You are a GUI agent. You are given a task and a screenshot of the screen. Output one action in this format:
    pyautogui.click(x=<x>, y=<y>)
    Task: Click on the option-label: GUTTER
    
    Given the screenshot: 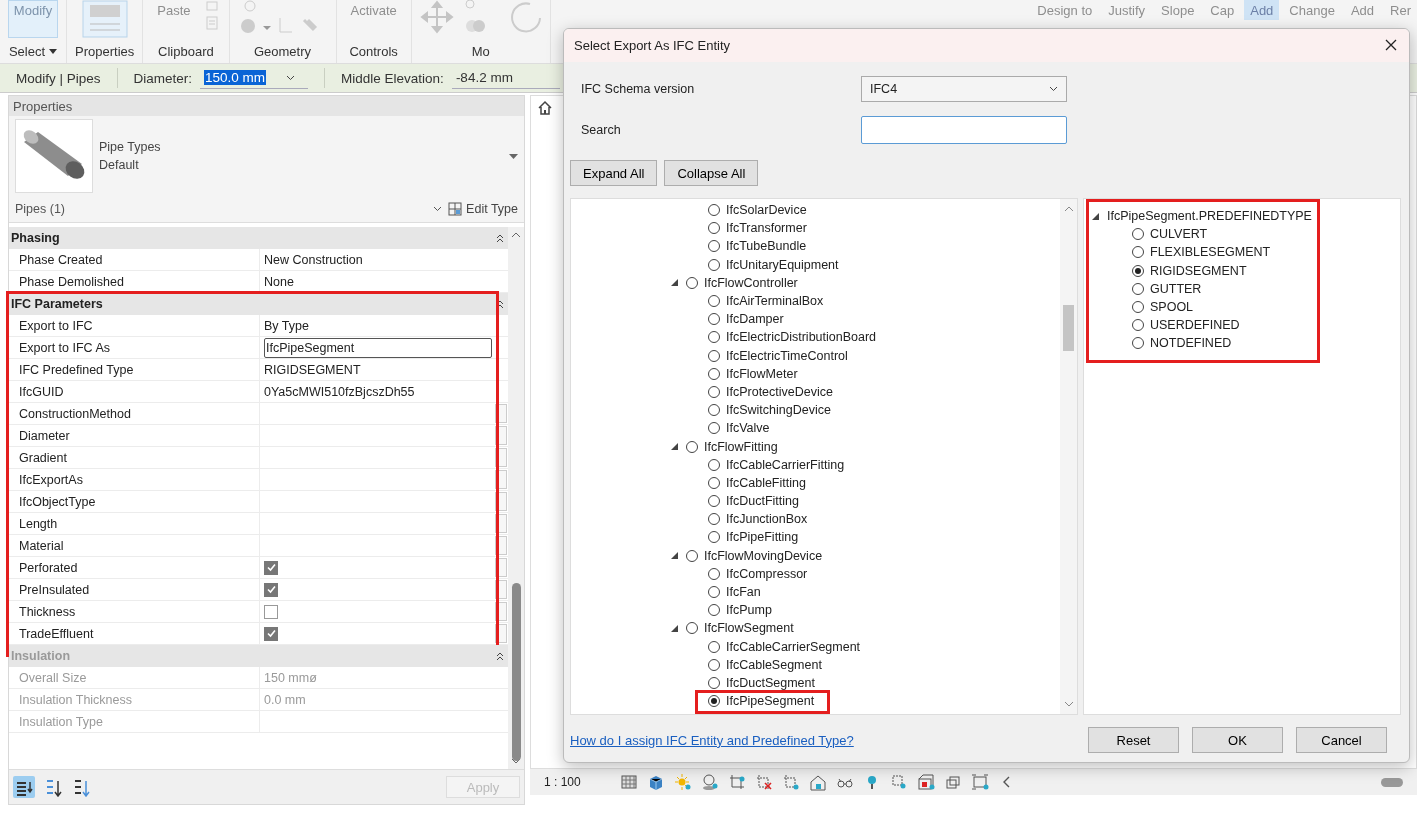 What is the action you would take?
    pyautogui.click(x=1176, y=288)
    